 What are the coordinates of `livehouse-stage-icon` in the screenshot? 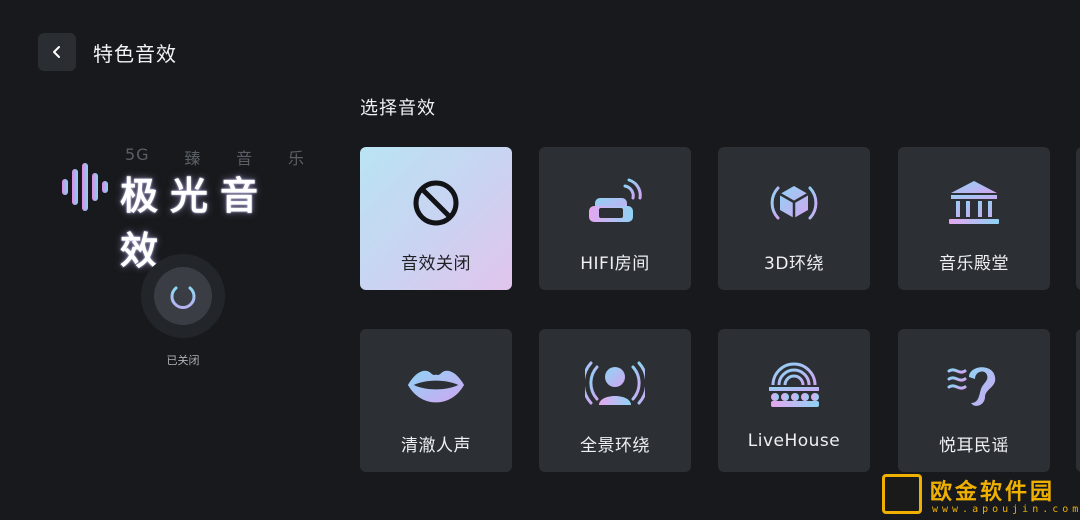 It's located at (794, 384).